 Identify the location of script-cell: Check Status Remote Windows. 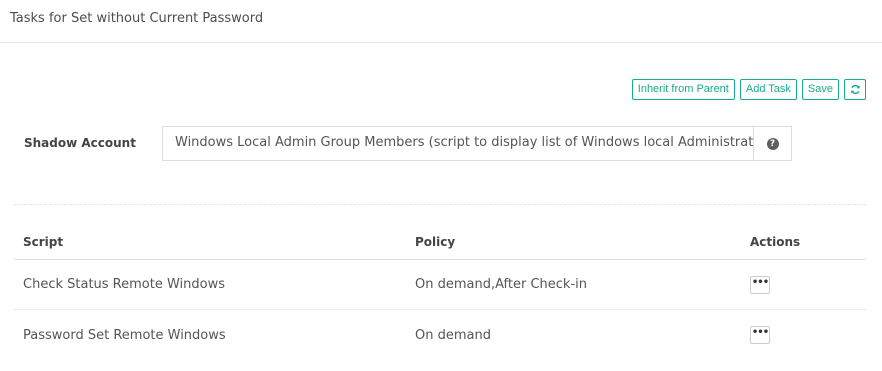
(124, 284).